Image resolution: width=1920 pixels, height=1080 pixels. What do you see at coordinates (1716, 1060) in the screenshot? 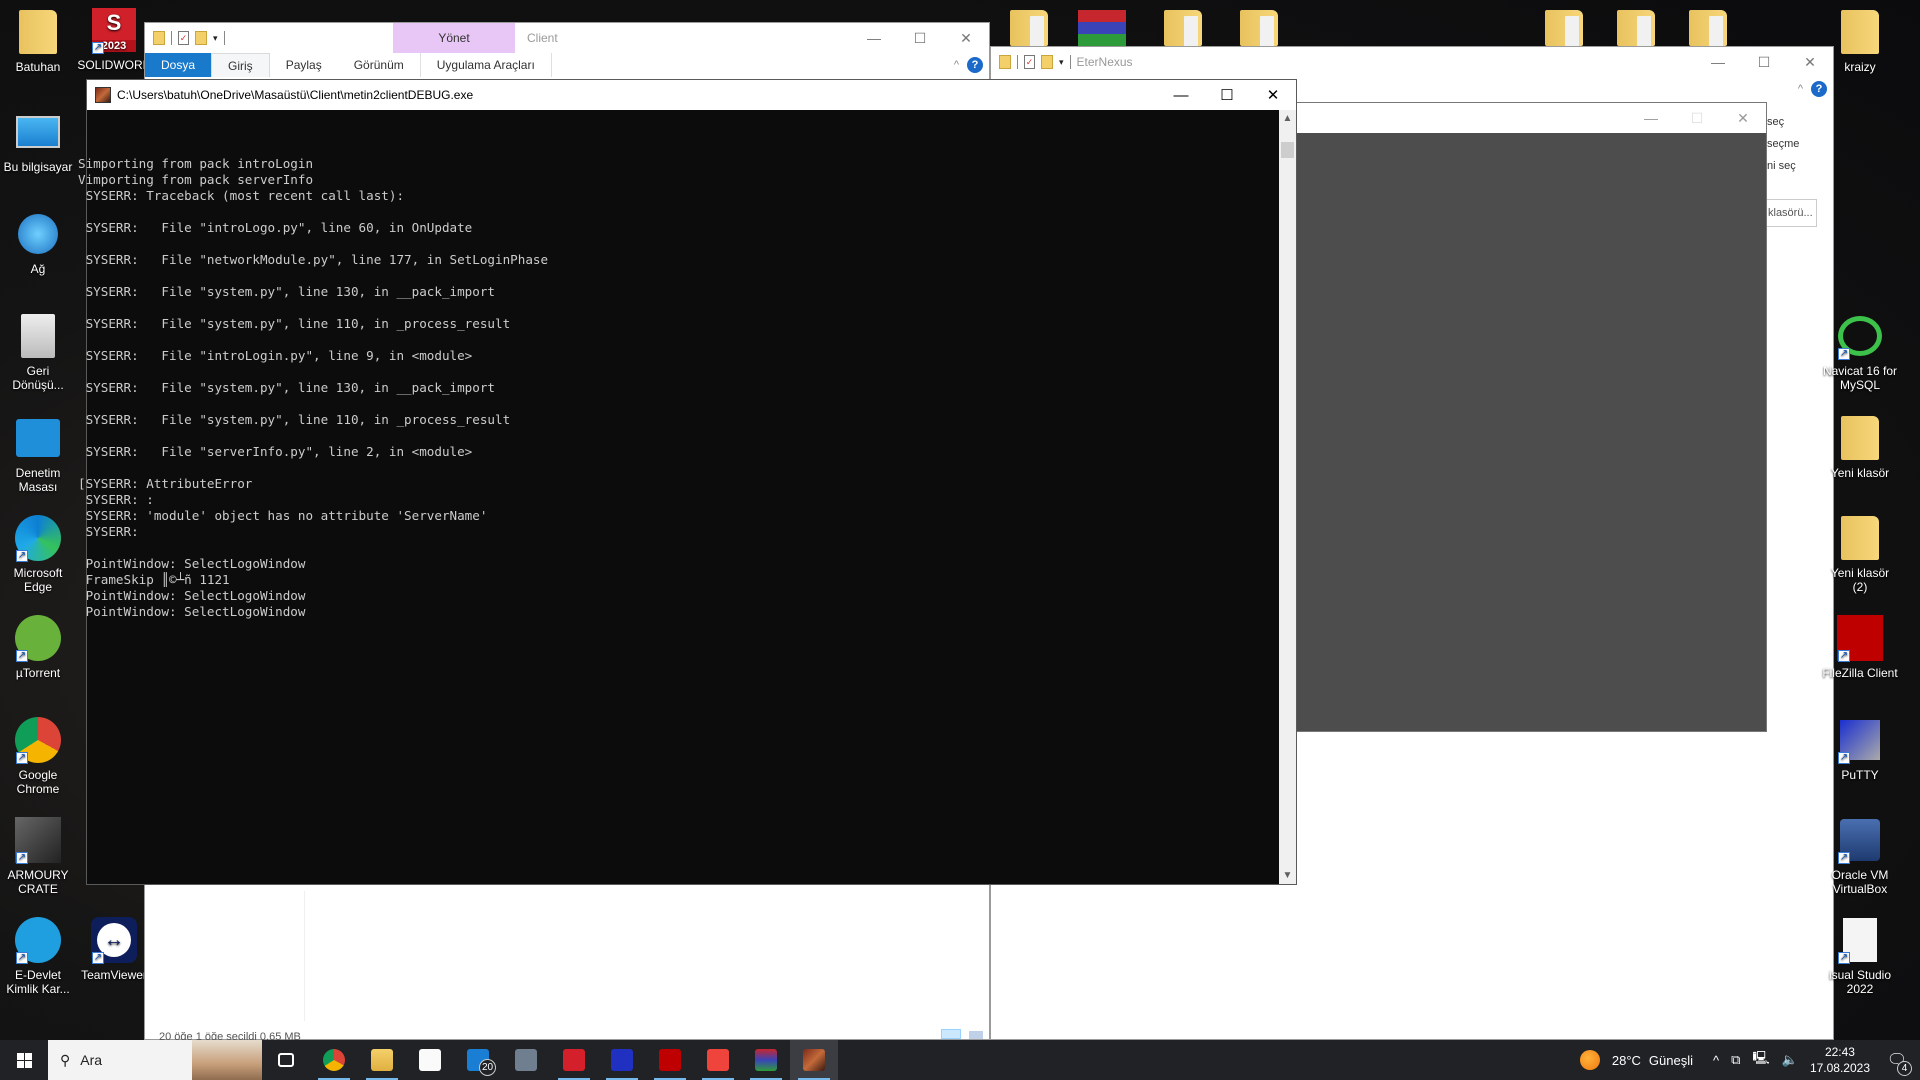
I see `show-hidden-icons: ^` at bounding box center [1716, 1060].